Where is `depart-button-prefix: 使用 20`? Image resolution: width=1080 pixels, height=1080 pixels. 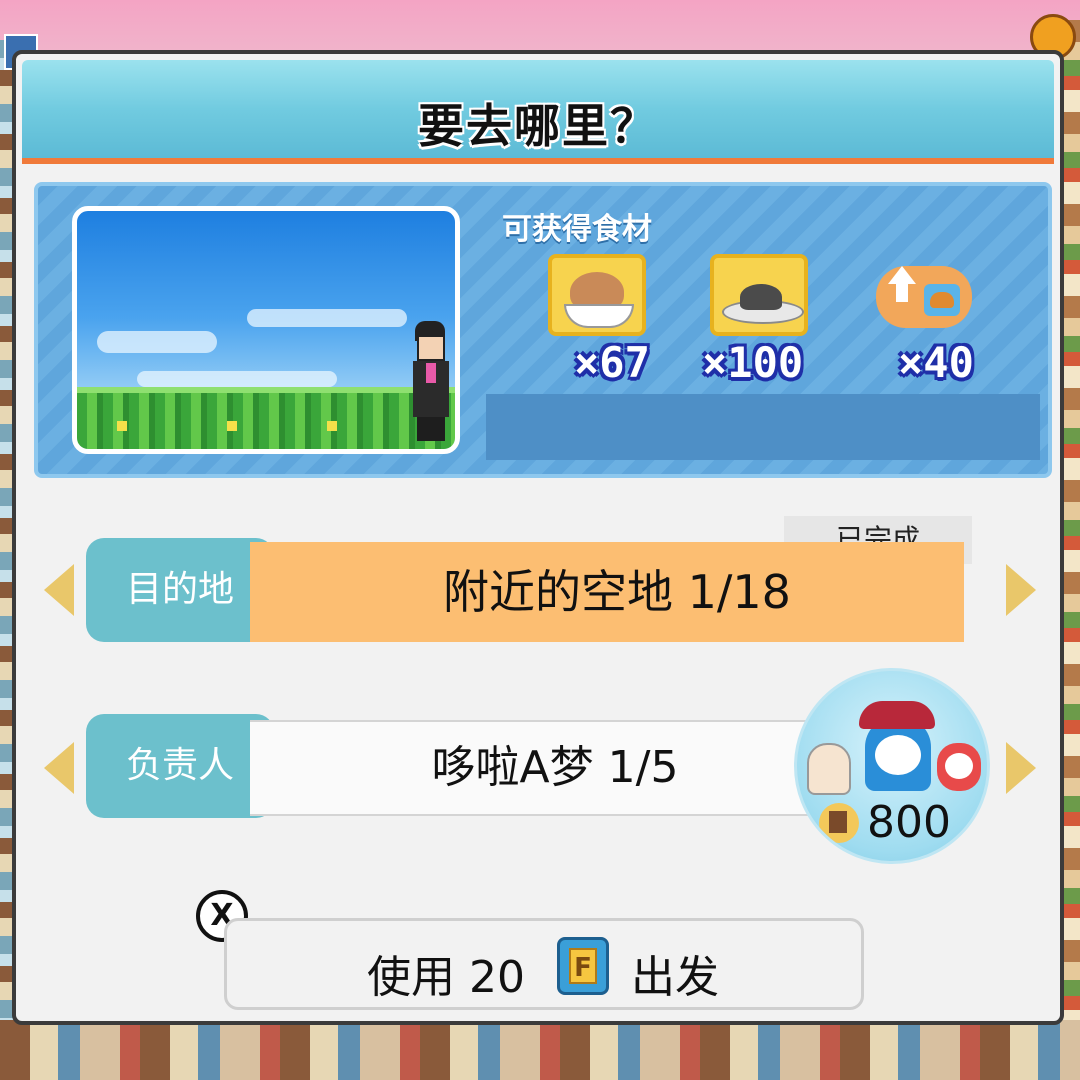 depart-button-prefix: 使用 20 is located at coordinates (446, 977).